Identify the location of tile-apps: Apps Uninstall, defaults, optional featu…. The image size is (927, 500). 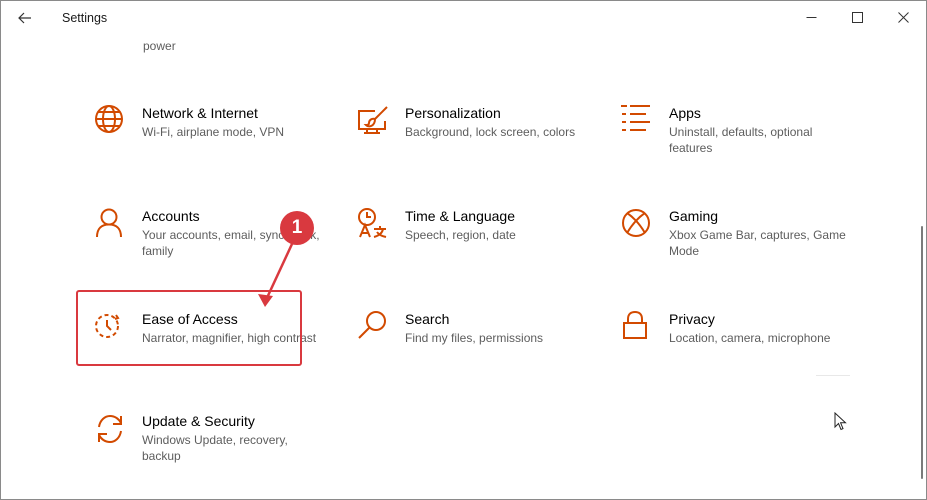
(741, 145).